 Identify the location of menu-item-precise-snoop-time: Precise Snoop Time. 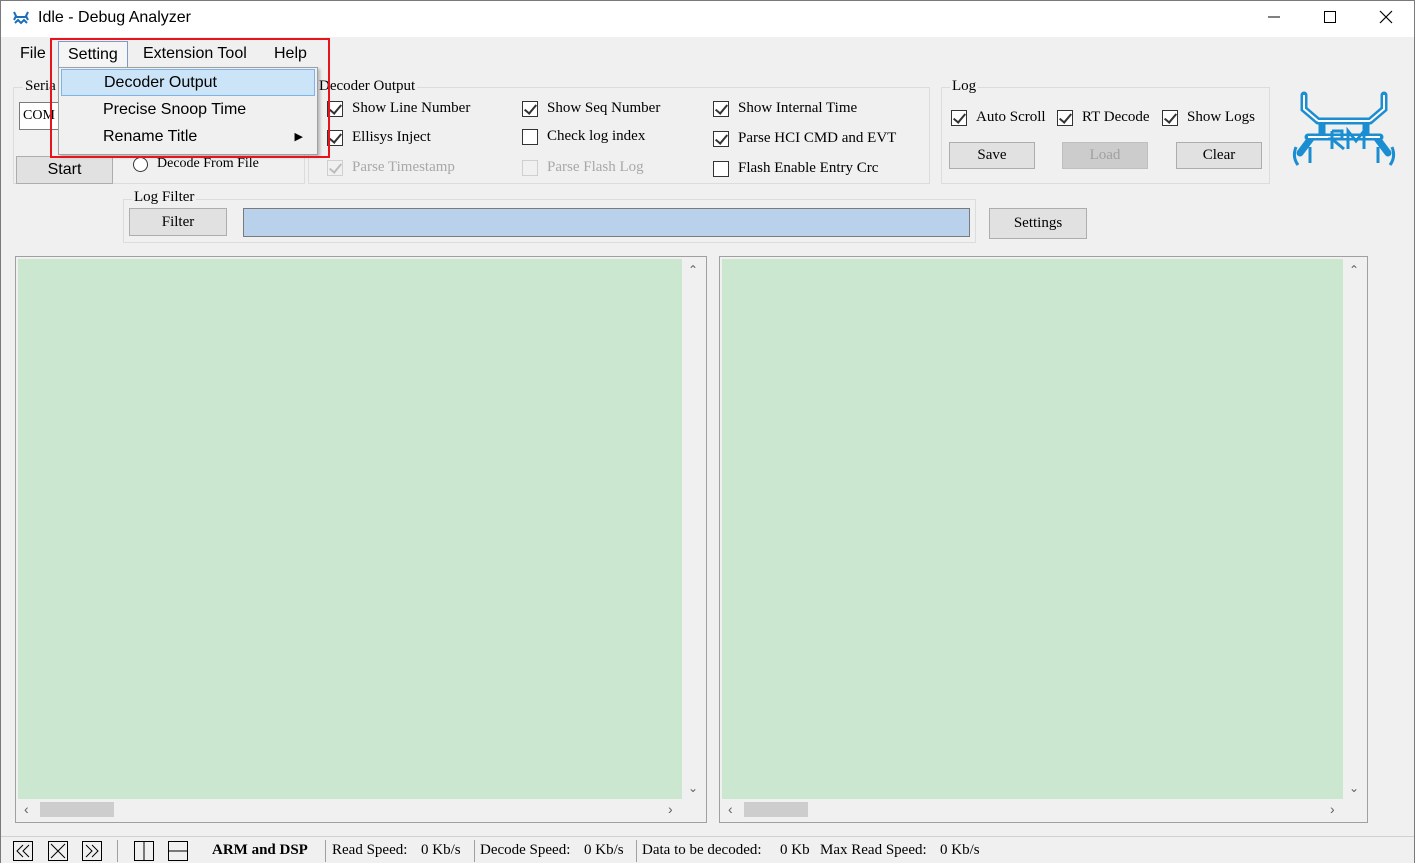
(188, 110).